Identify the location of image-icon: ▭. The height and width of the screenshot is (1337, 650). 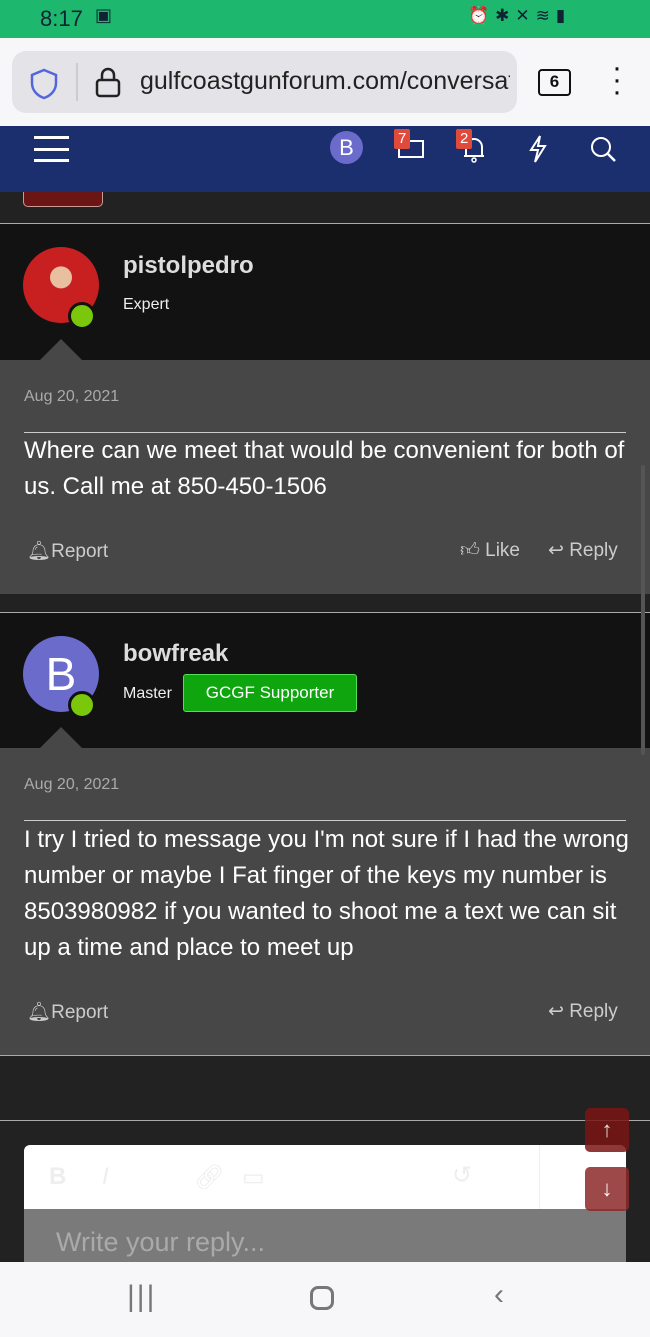
(253, 1177).